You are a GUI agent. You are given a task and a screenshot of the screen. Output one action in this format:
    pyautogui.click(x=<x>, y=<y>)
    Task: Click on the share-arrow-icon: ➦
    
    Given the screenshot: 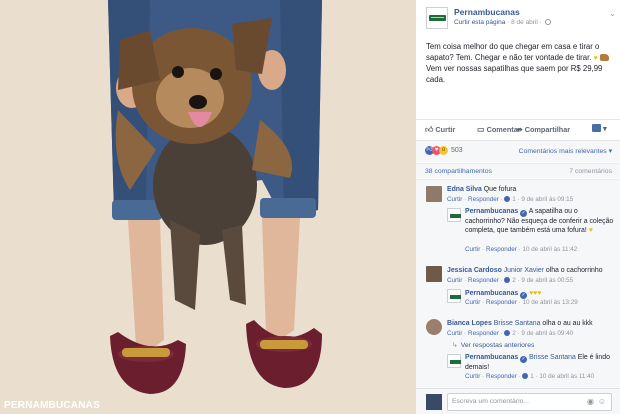 What is the action you would take?
    pyautogui.click(x=519, y=129)
    